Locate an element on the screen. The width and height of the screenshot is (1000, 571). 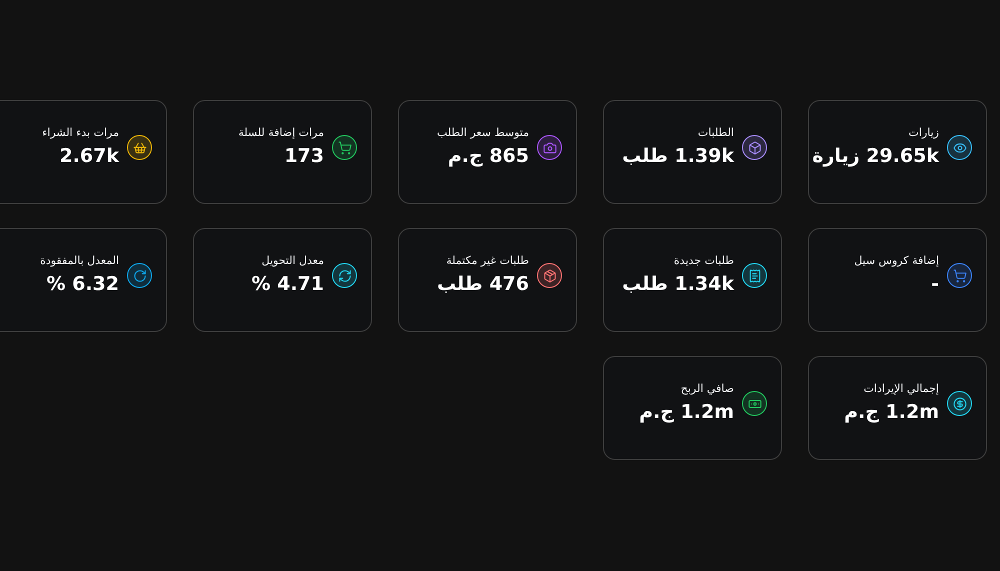
stat-label: معدل التحويل is located at coordinates (292, 261).